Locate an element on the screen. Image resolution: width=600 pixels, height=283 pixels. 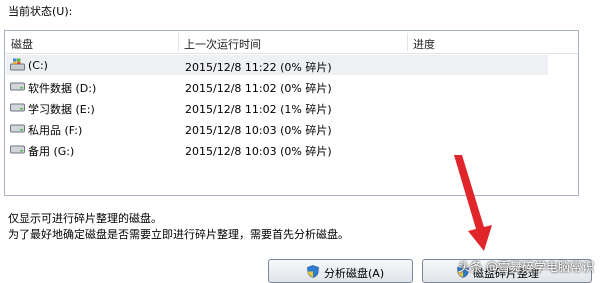
note-defrag-only: 仅显示可进行碎片整理的磁盘。 is located at coordinates (85, 218).